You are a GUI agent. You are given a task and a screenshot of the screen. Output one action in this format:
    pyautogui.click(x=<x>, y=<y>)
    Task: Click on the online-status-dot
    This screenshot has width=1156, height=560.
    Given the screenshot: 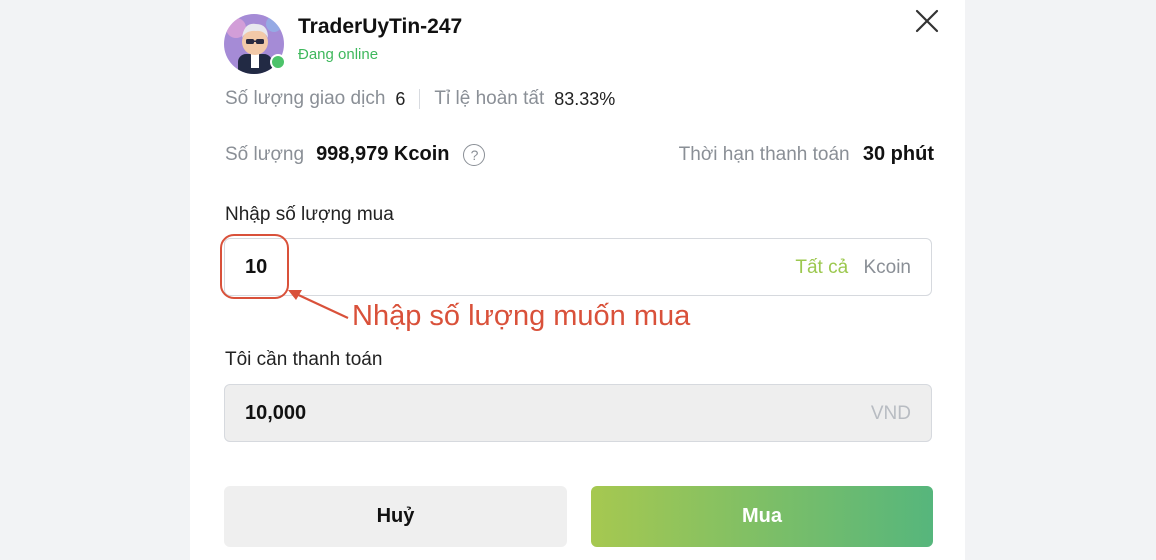 What is the action you would take?
    pyautogui.click(x=278, y=62)
    